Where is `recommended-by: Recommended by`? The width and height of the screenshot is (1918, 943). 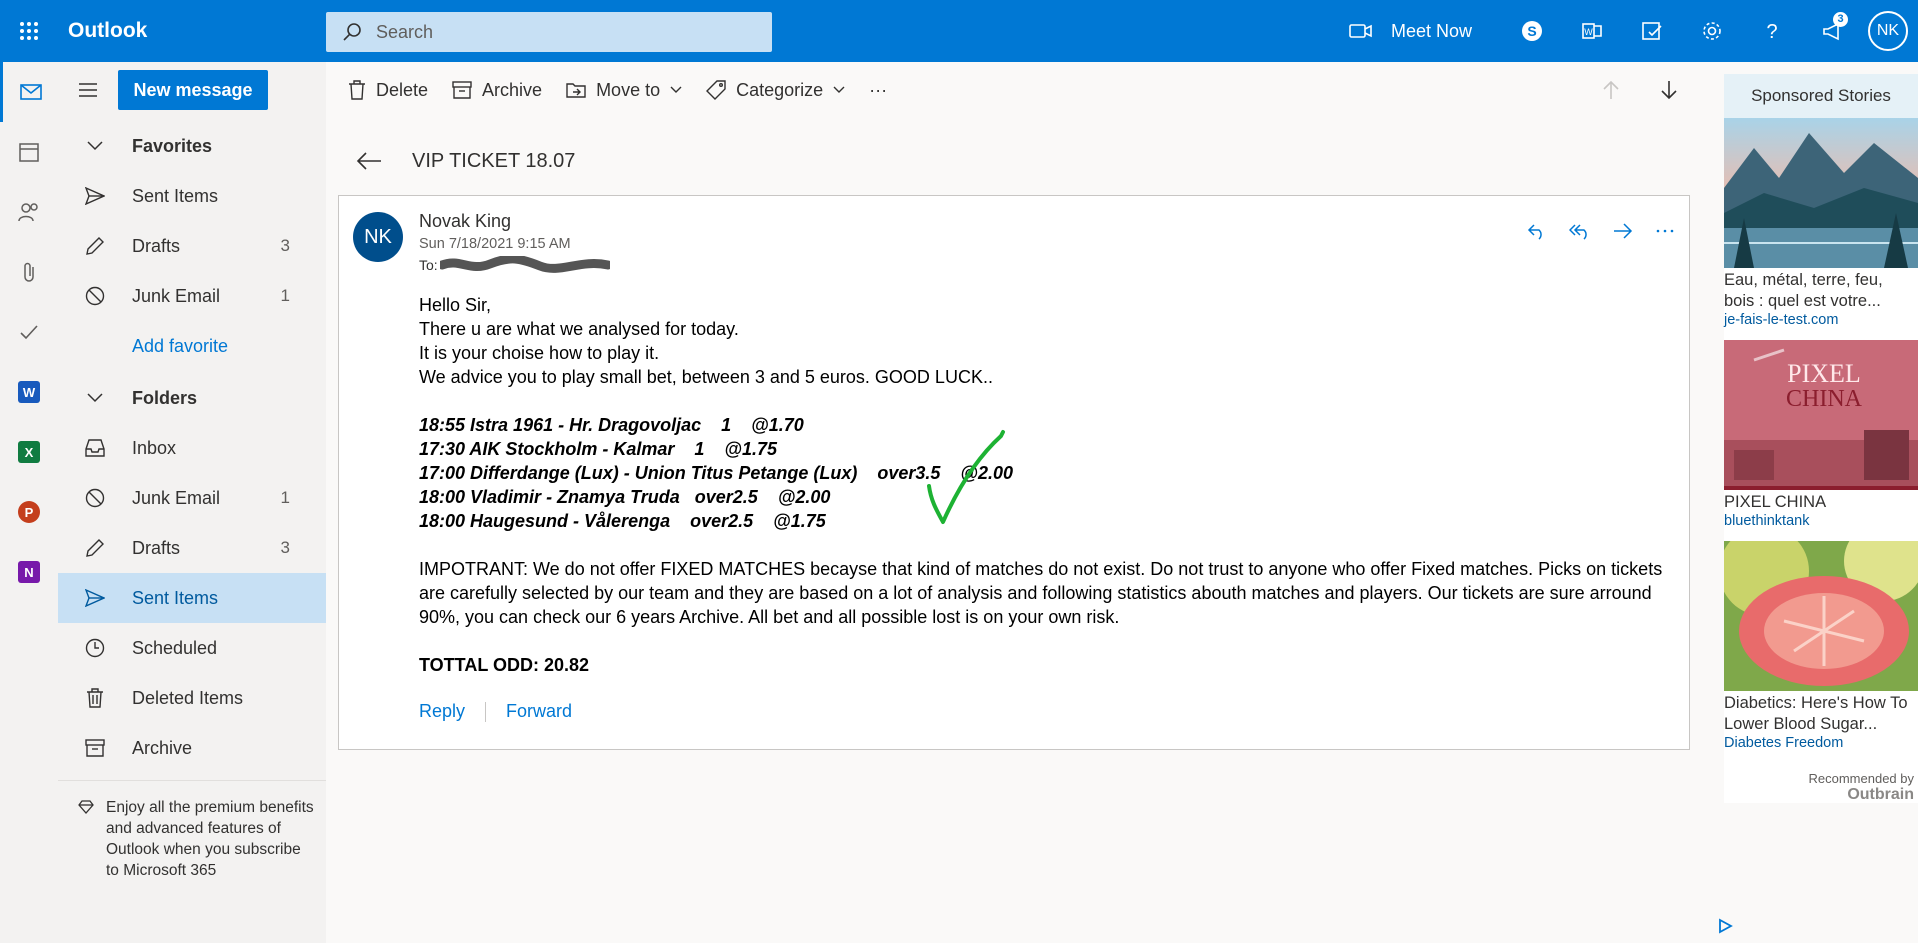
recommended-by: Recommended by is located at coordinates (1861, 778).